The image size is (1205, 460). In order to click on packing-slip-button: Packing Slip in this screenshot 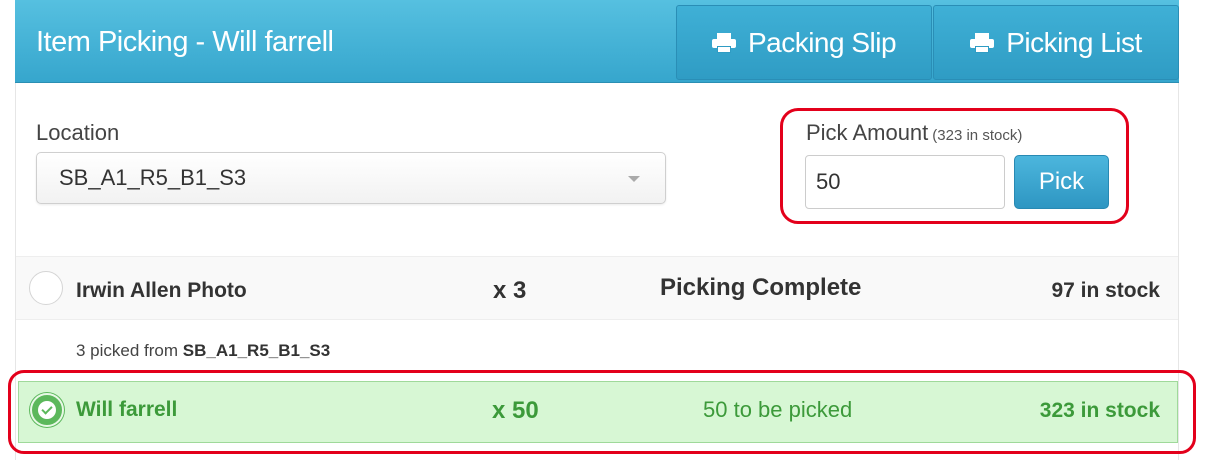, I will do `click(804, 42)`.